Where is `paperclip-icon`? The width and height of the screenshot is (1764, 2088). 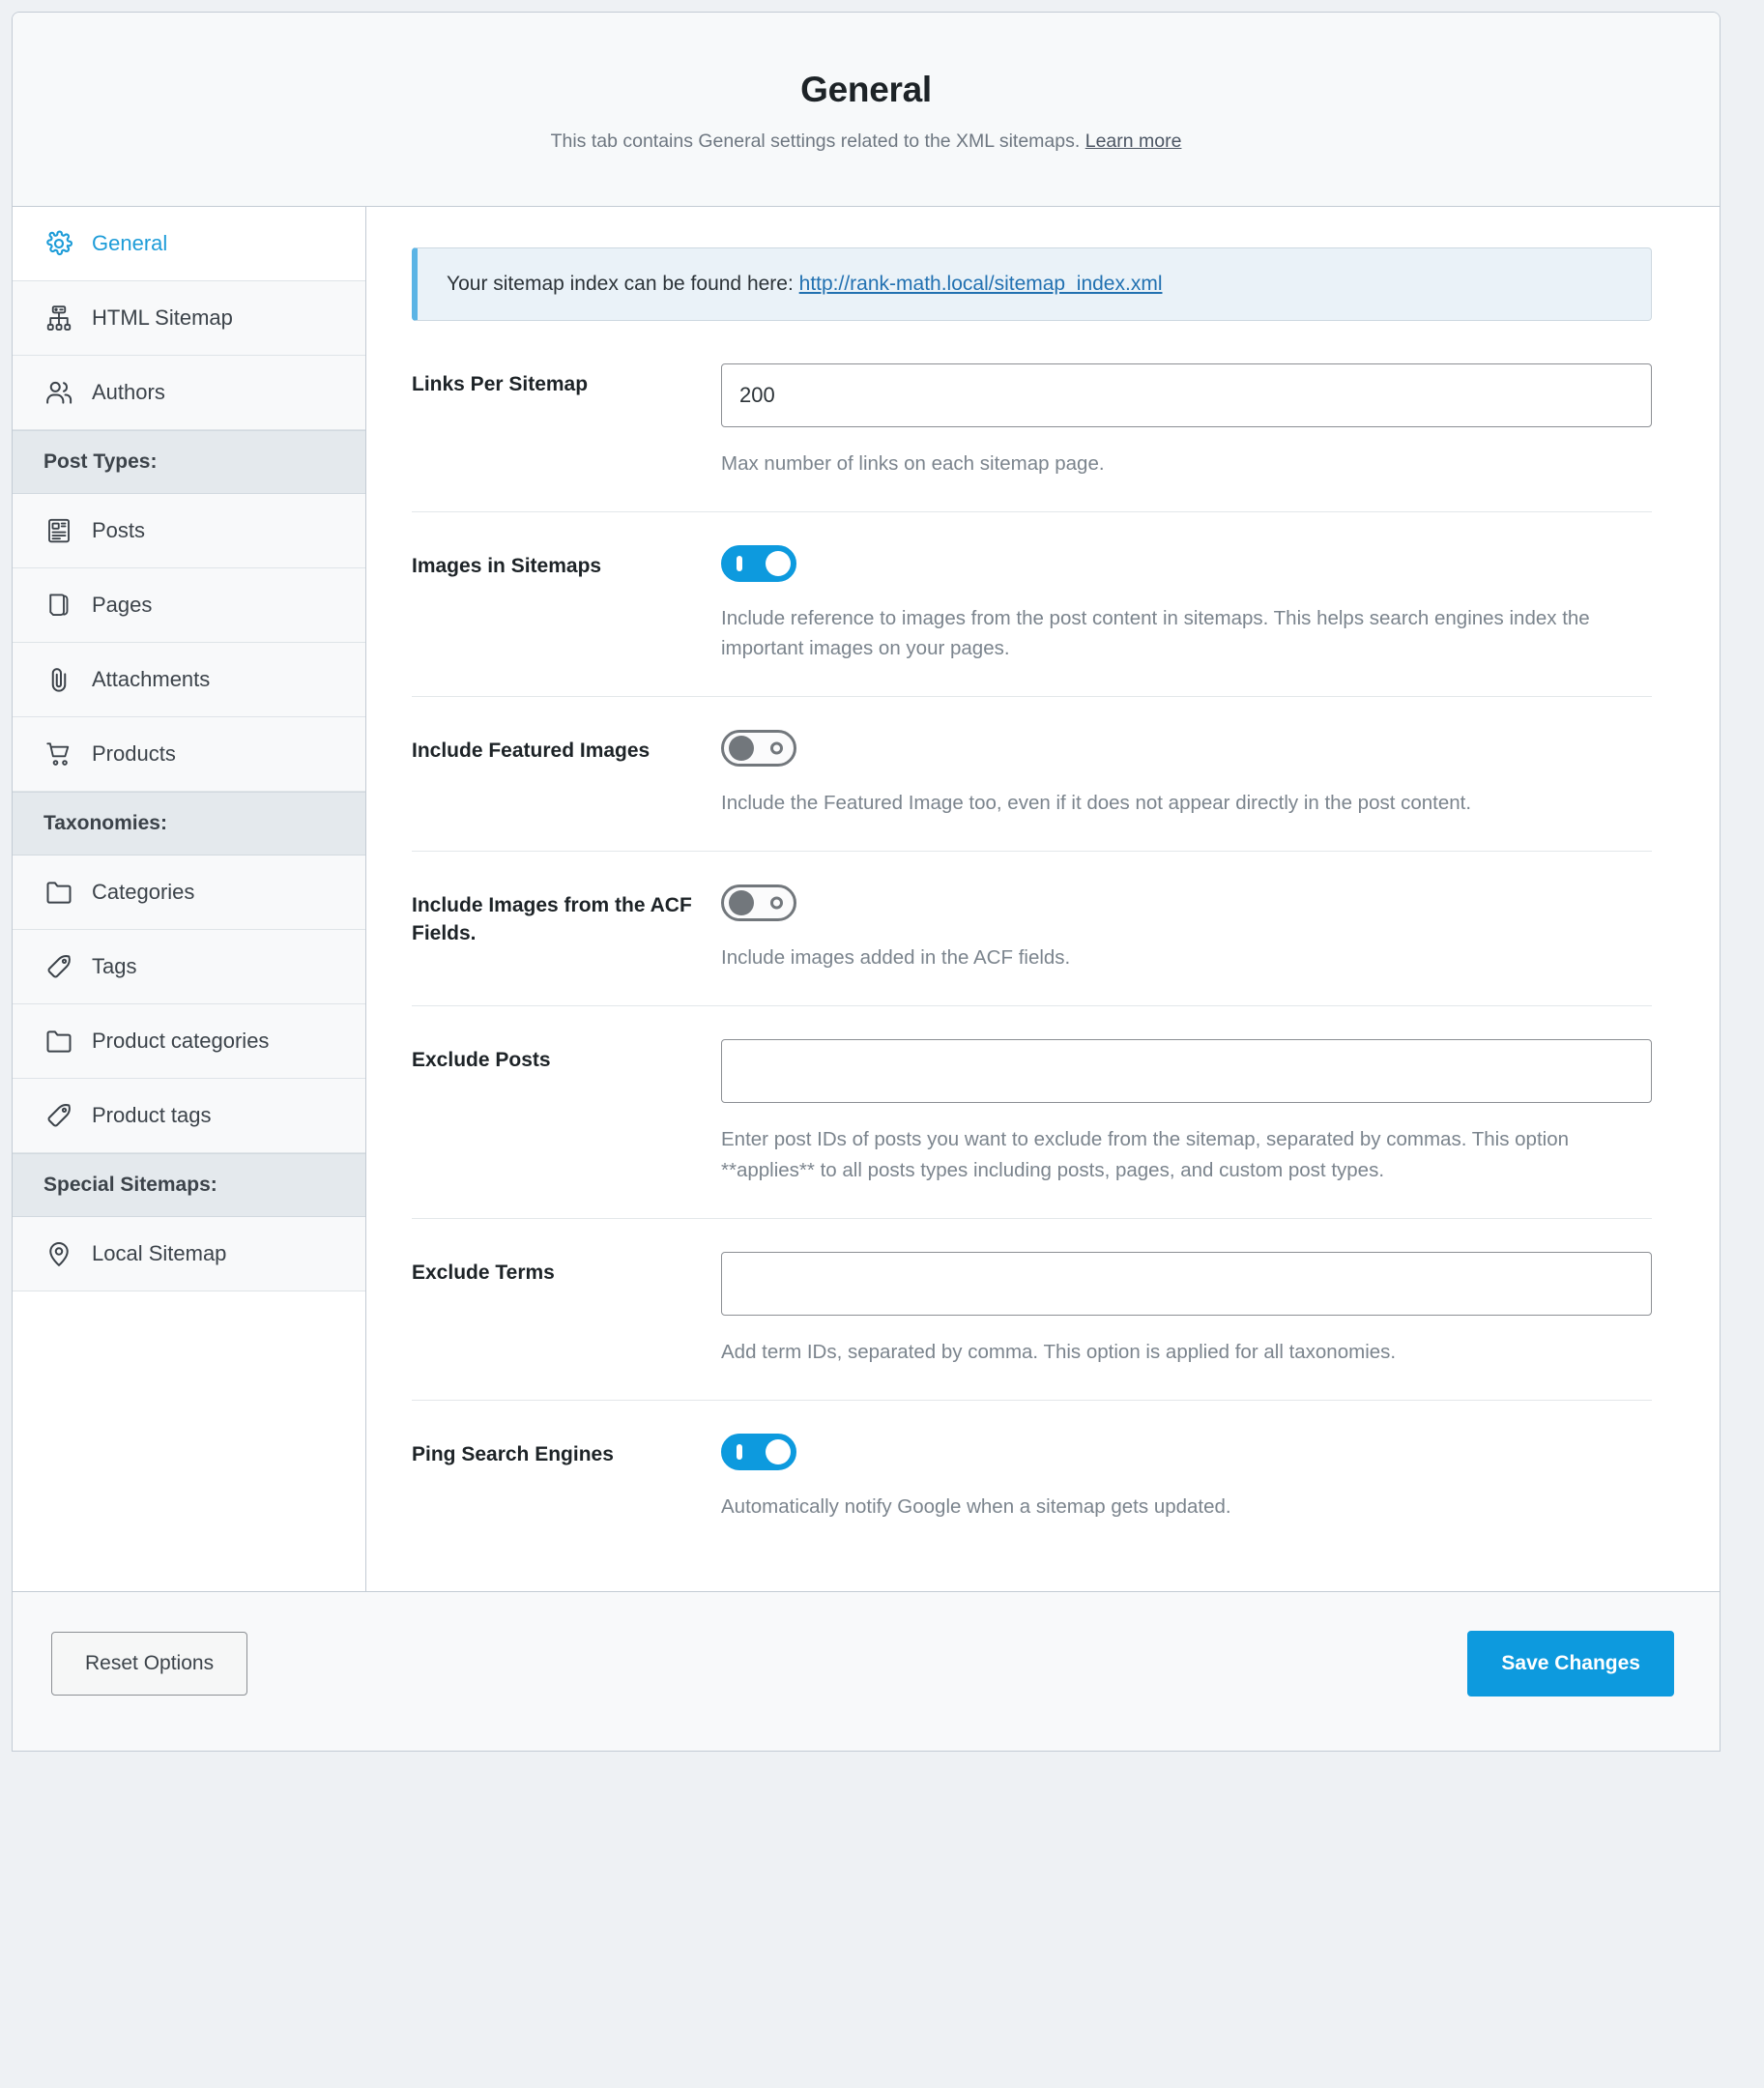 paperclip-icon is located at coordinates (58, 680).